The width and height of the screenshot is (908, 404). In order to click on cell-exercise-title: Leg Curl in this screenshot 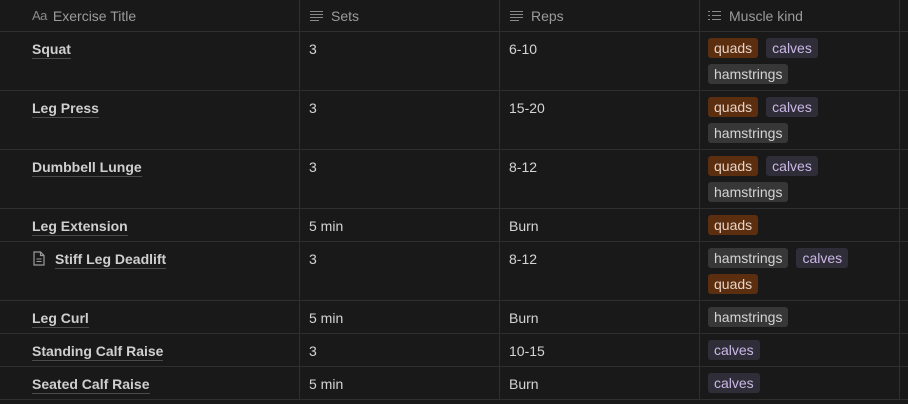, I will do `click(150, 317)`.